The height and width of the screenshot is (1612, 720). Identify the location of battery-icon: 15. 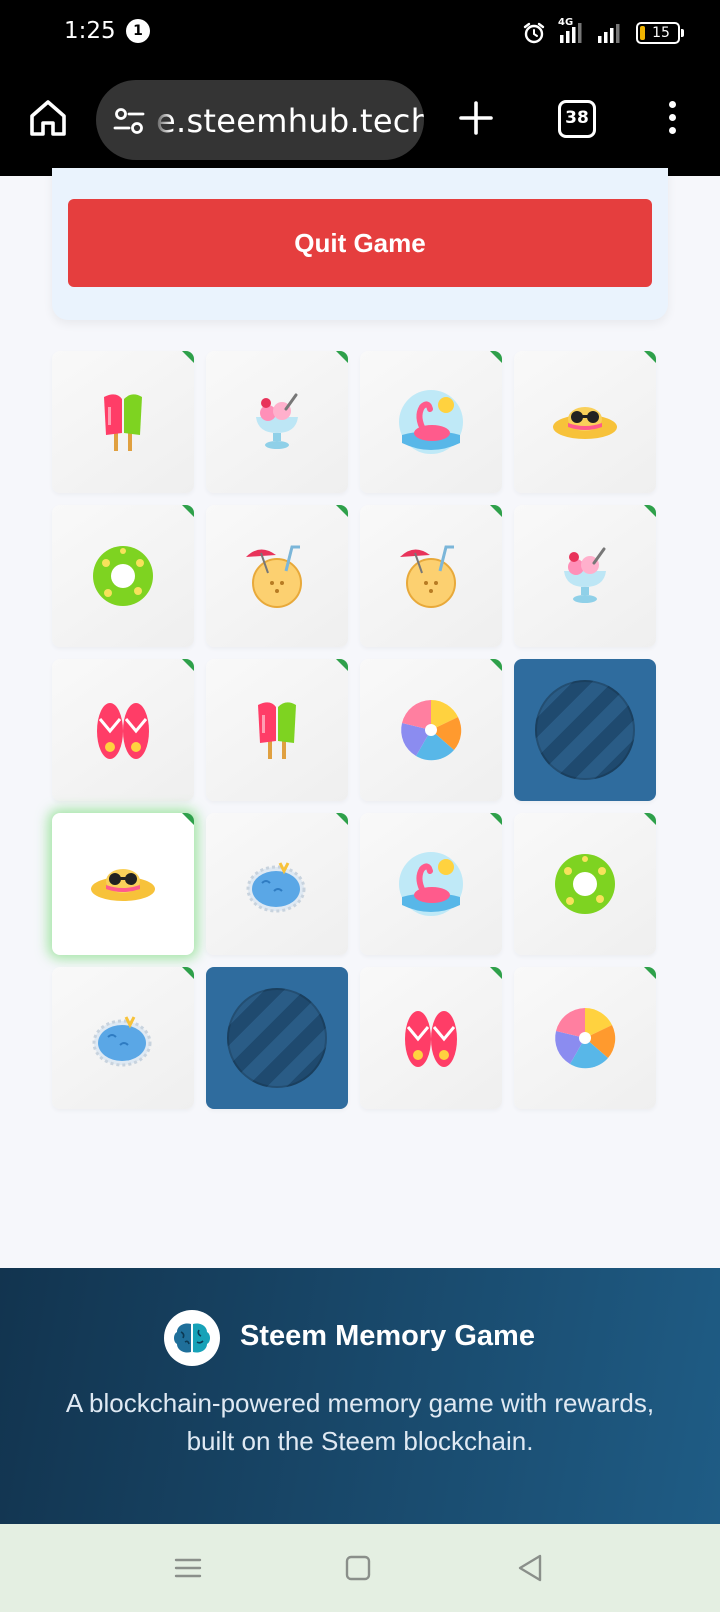
(660, 33).